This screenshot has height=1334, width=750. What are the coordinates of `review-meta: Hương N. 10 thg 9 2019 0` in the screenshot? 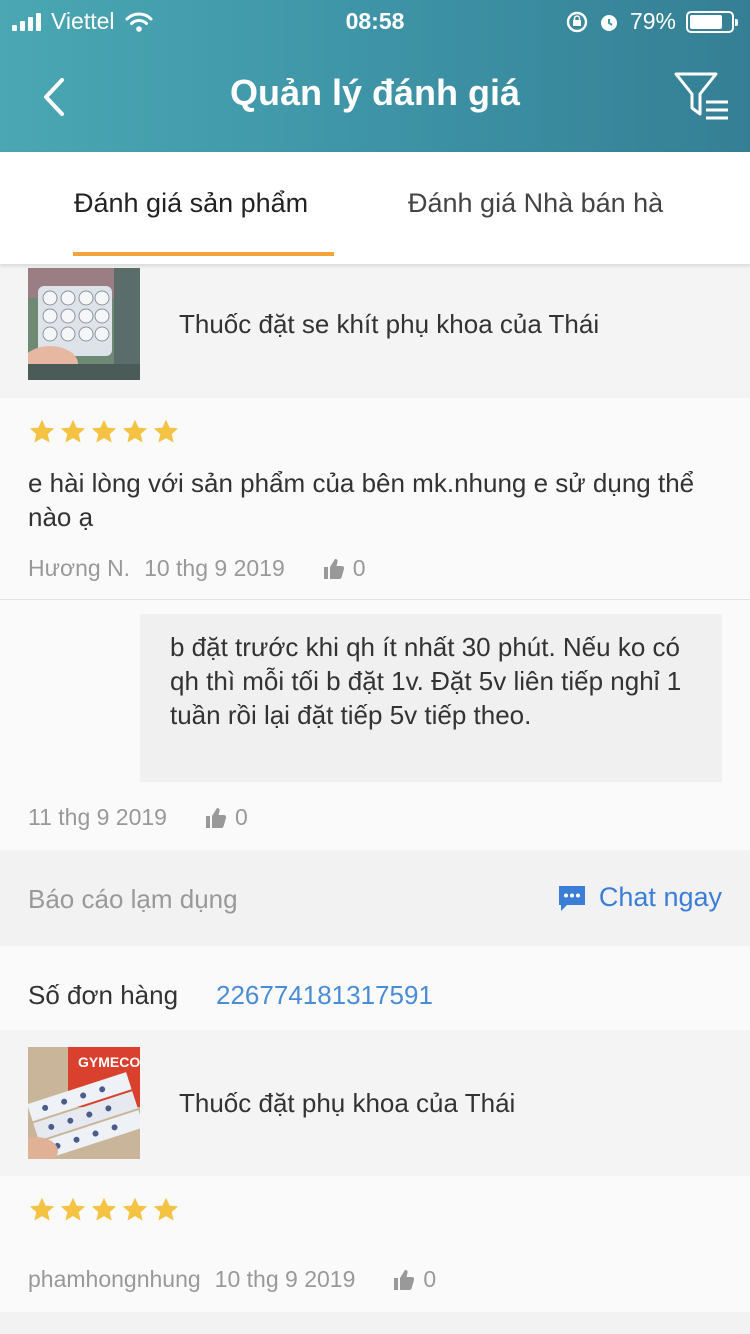 It's located at (197, 568).